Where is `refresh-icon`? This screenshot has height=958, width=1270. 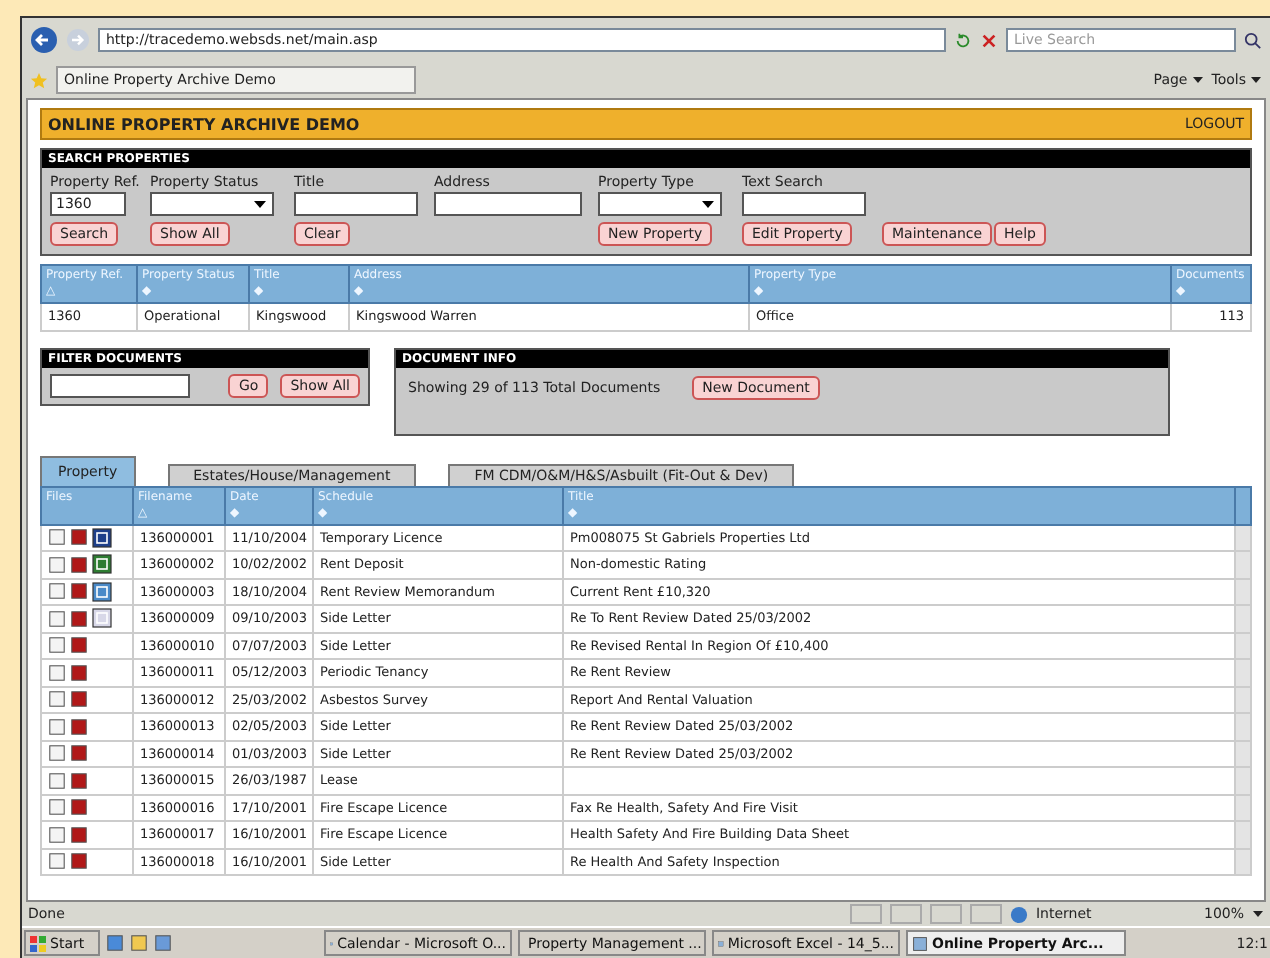 refresh-icon is located at coordinates (963, 40).